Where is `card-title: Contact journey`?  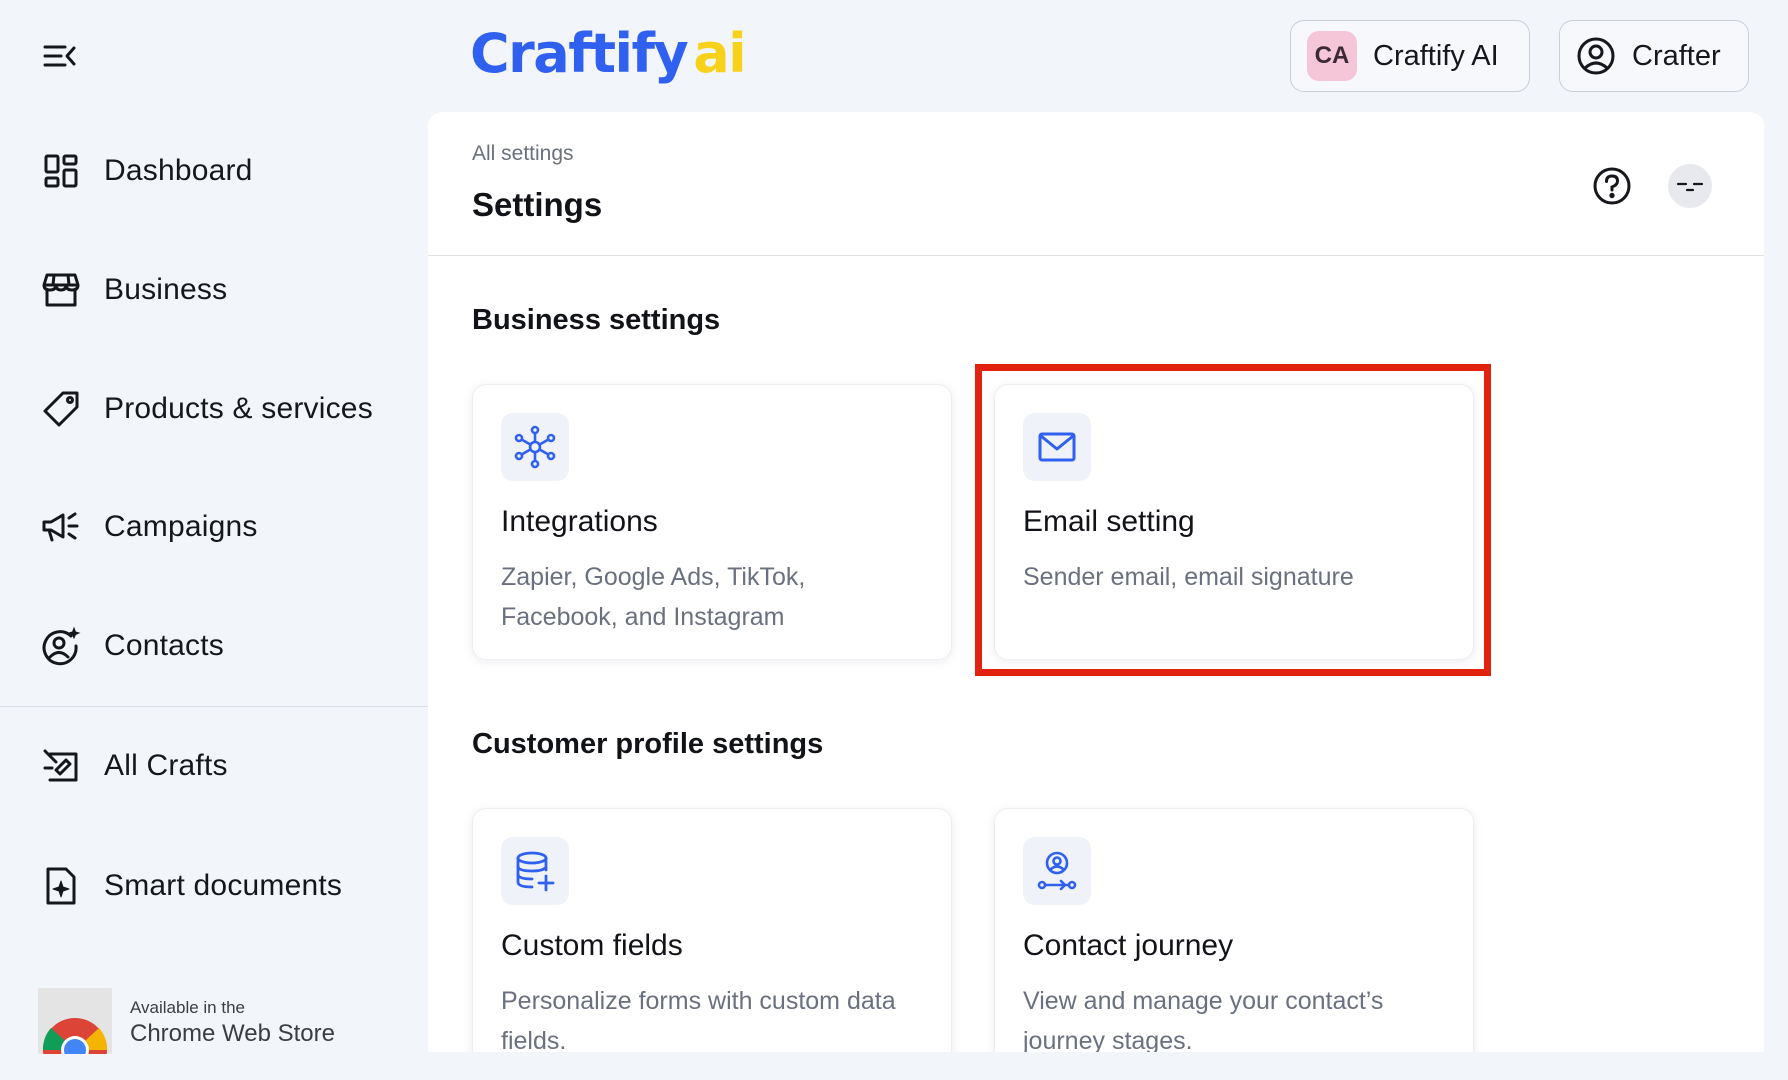 card-title: Contact journey is located at coordinates (1128, 945).